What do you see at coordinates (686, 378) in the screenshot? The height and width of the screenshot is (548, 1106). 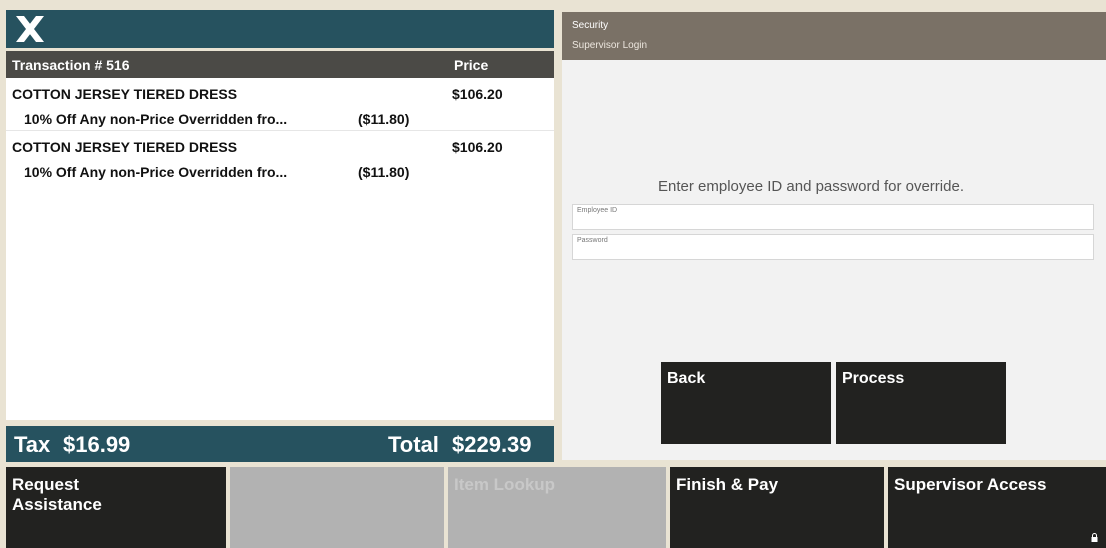 I see `back-button-label: Back` at bounding box center [686, 378].